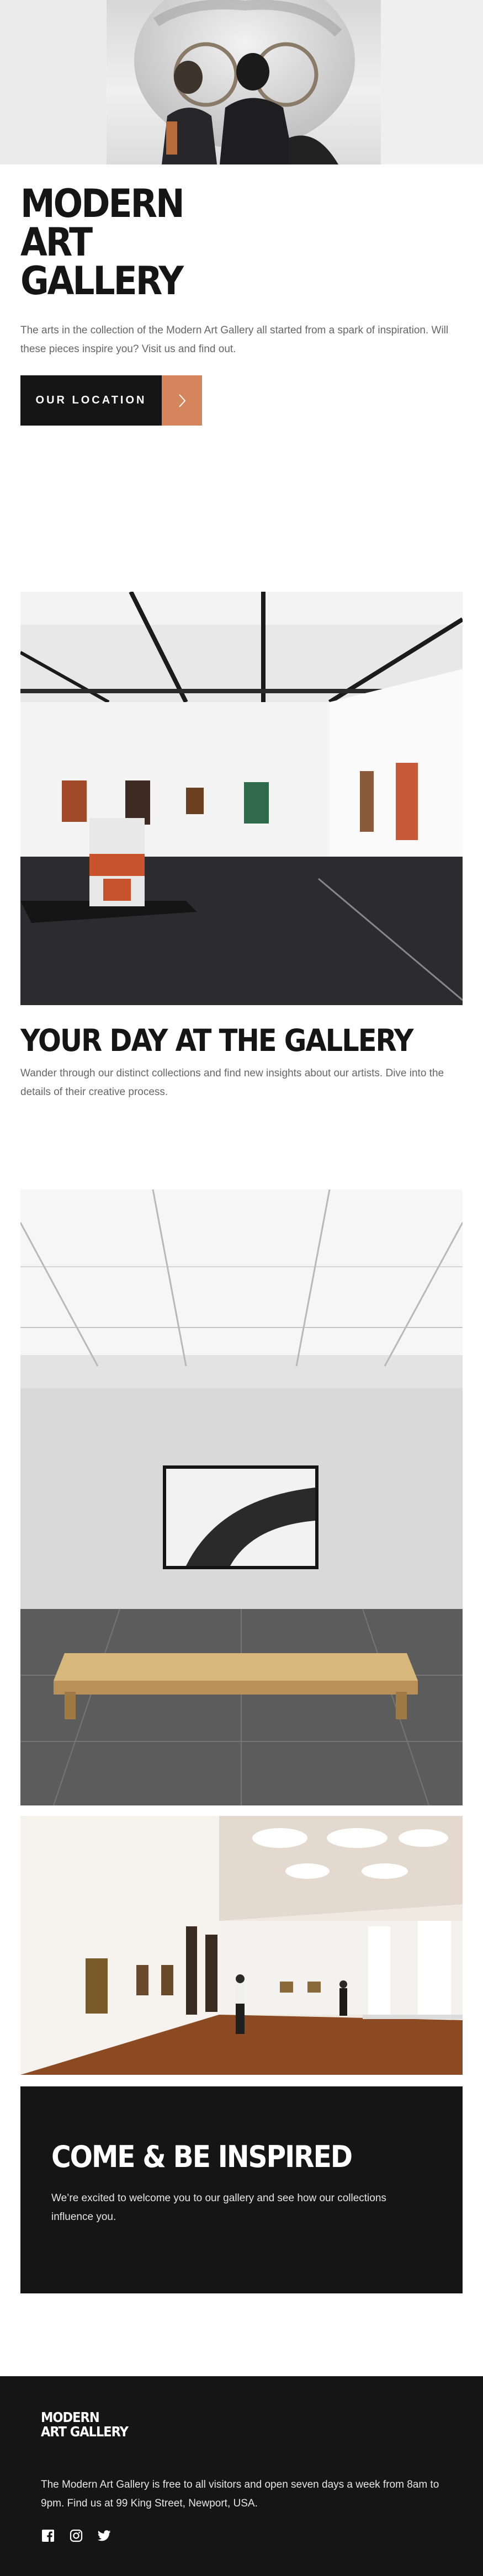 This screenshot has height=2576, width=483. What do you see at coordinates (242, 798) in the screenshot?
I see `gallery-hall-image` at bounding box center [242, 798].